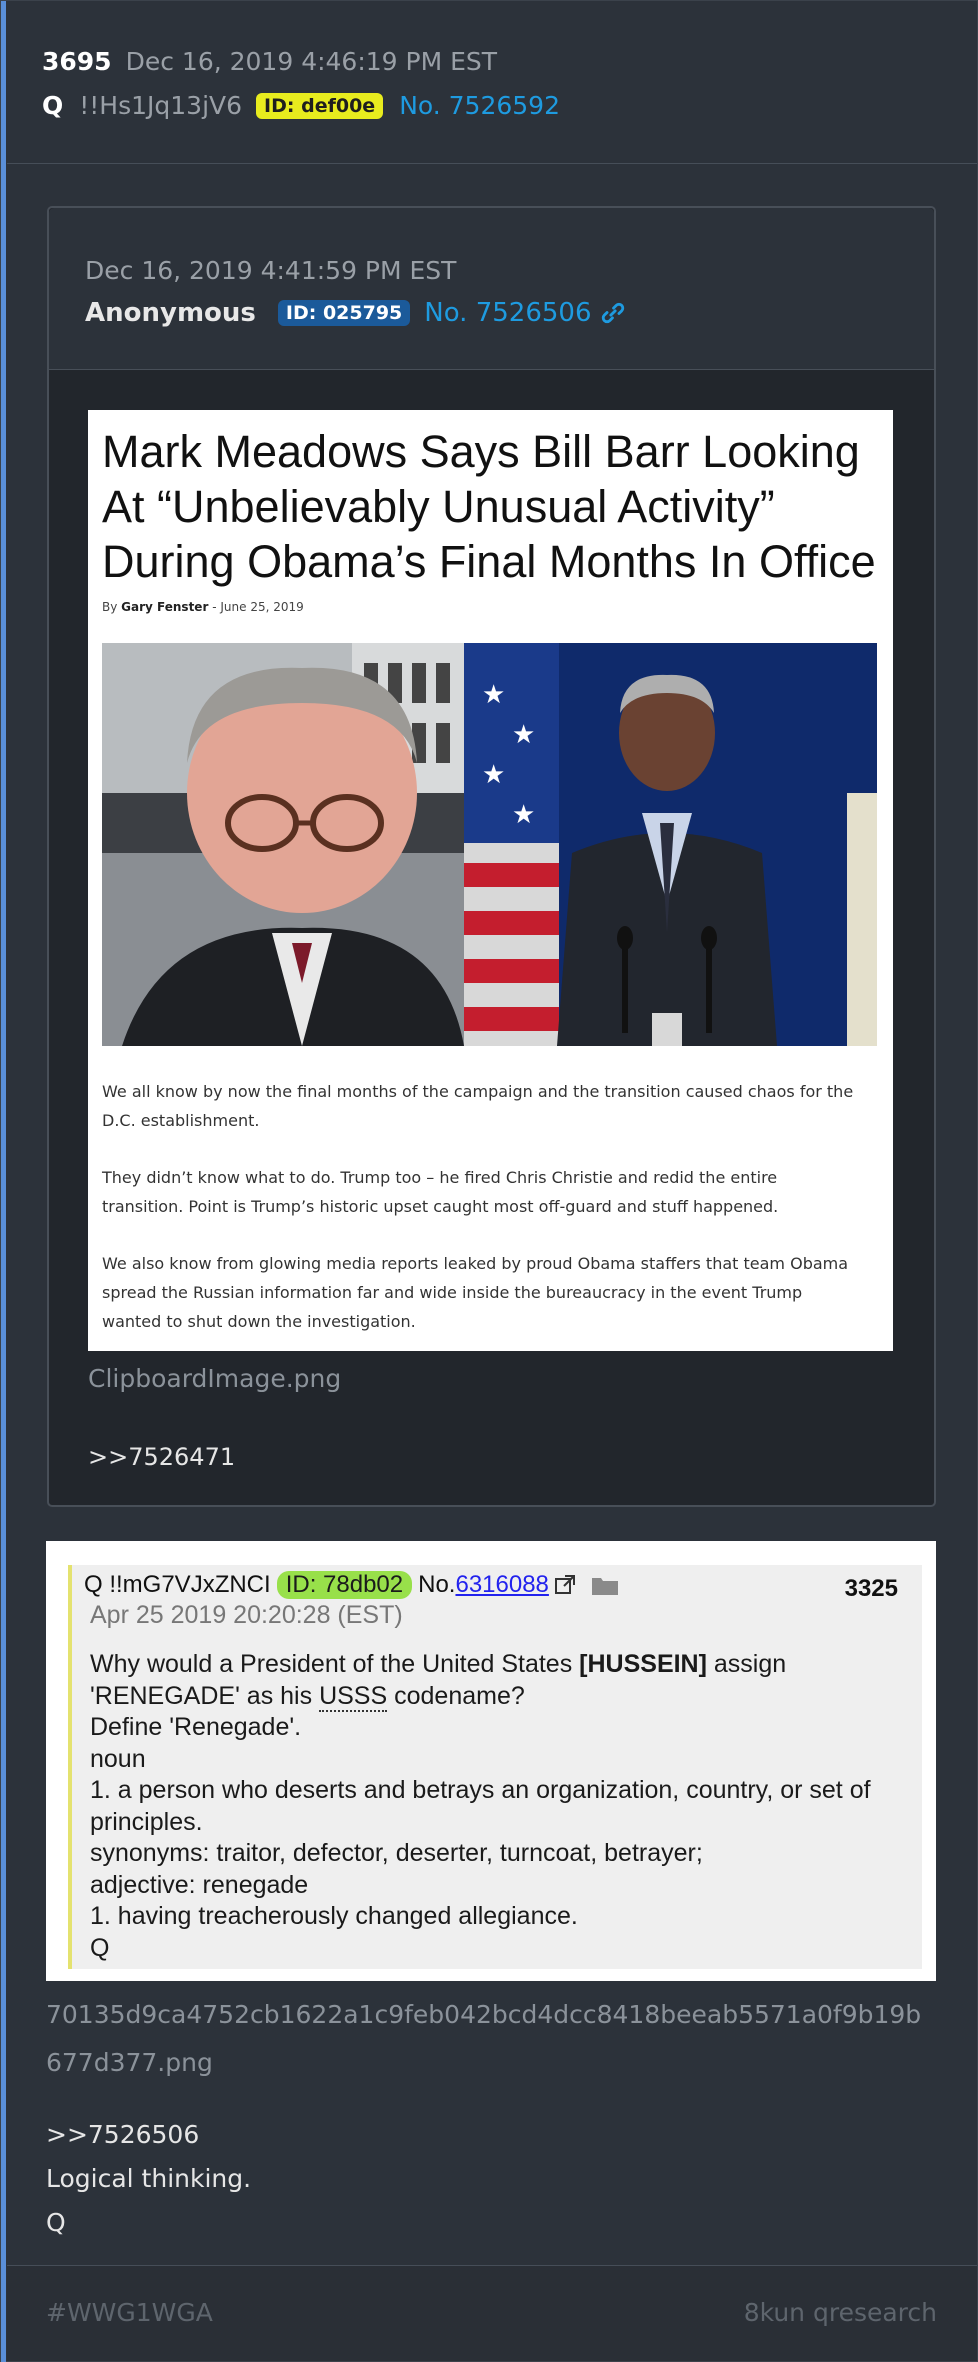 This screenshot has width=978, height=2362. What do you see at coordinates (456, 1695) in the screenshot?
I see `embedded-q-text: codename?` at bounding box center [456, 1695].